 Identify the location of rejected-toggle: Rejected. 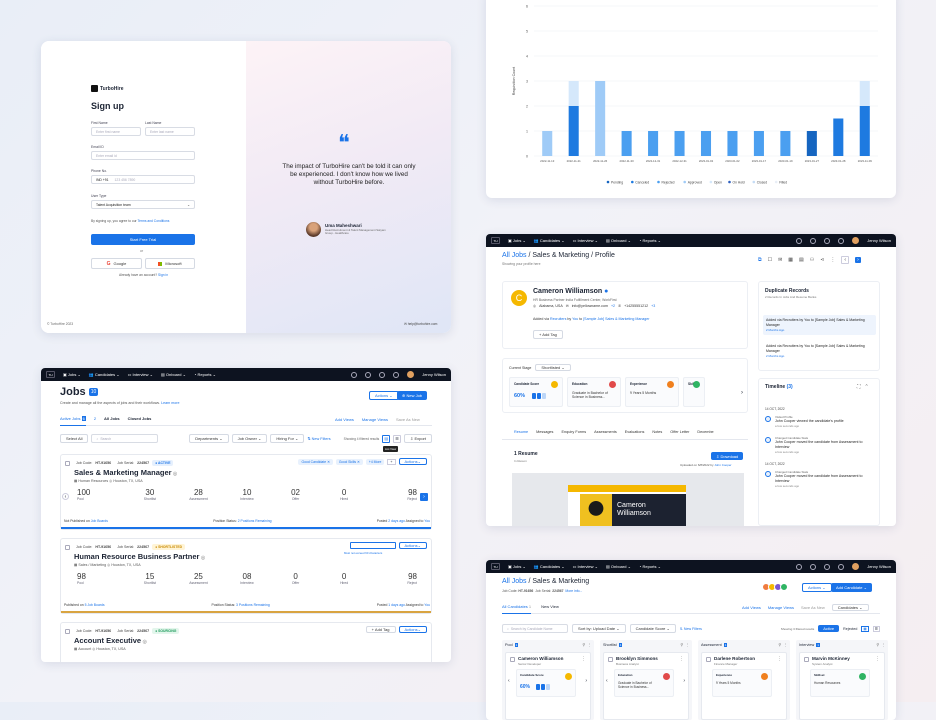
(850, 629).